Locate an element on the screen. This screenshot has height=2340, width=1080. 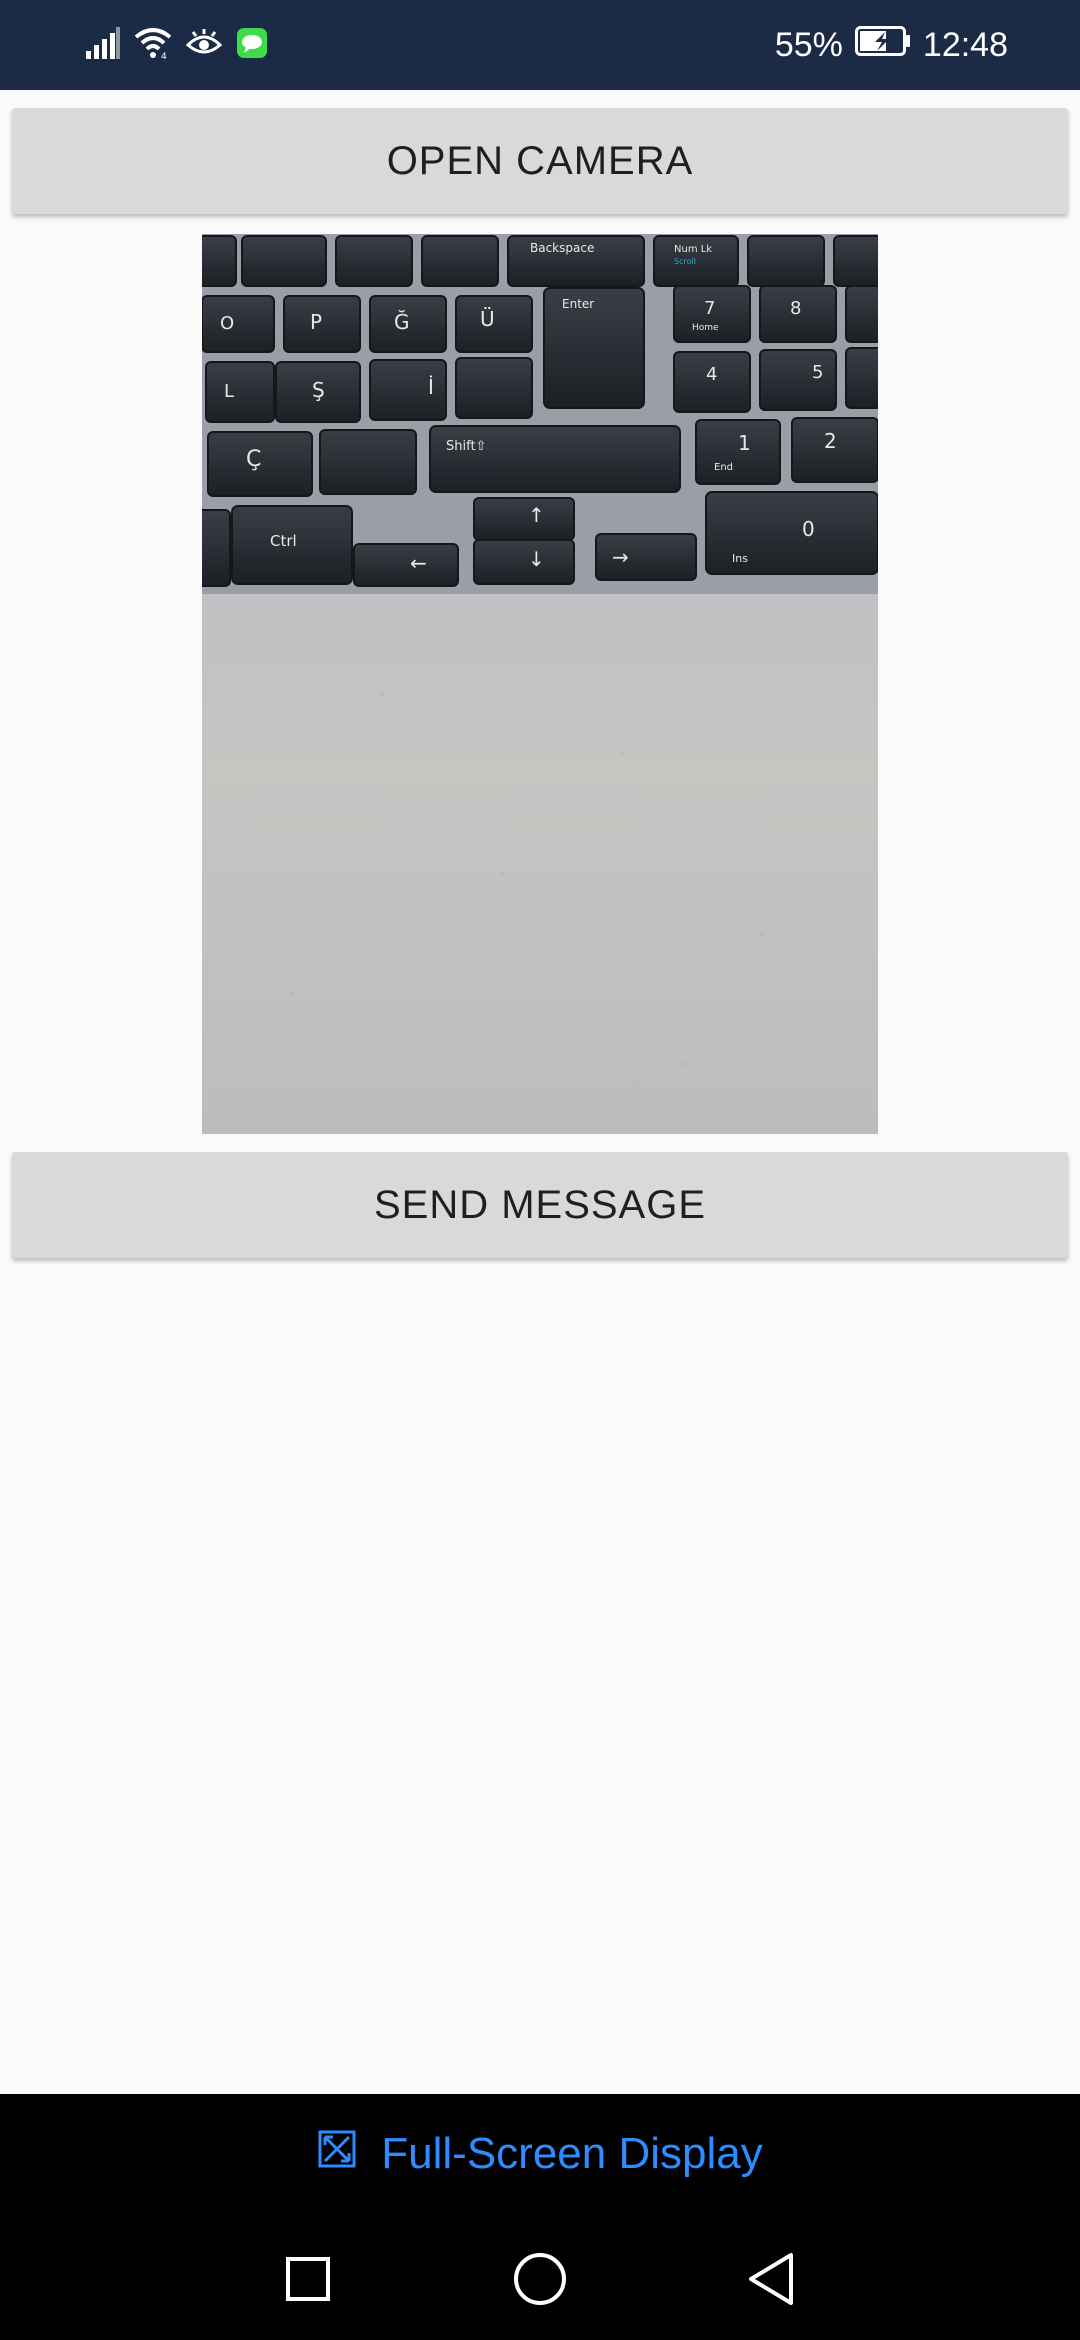
svg-text: İ is located at coordinates (431, 387).